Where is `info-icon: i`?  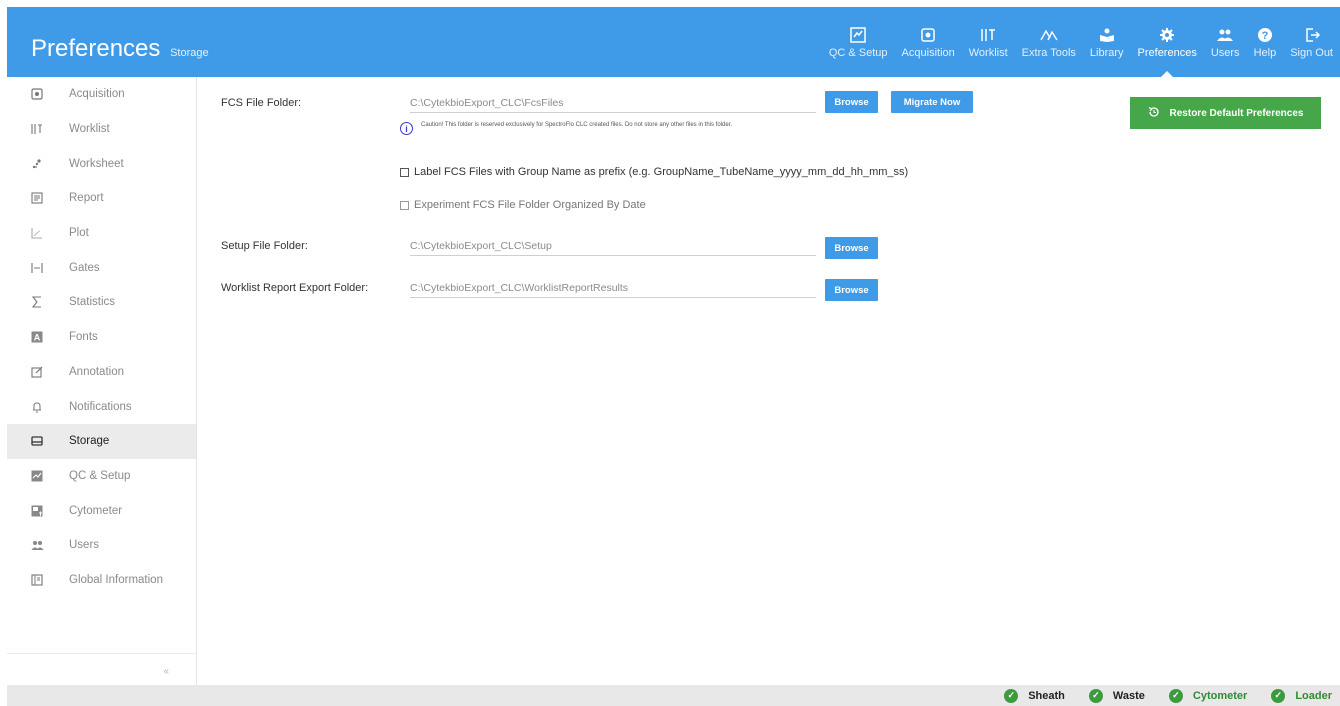 info-icon: i is located at coordinates (406, 128).